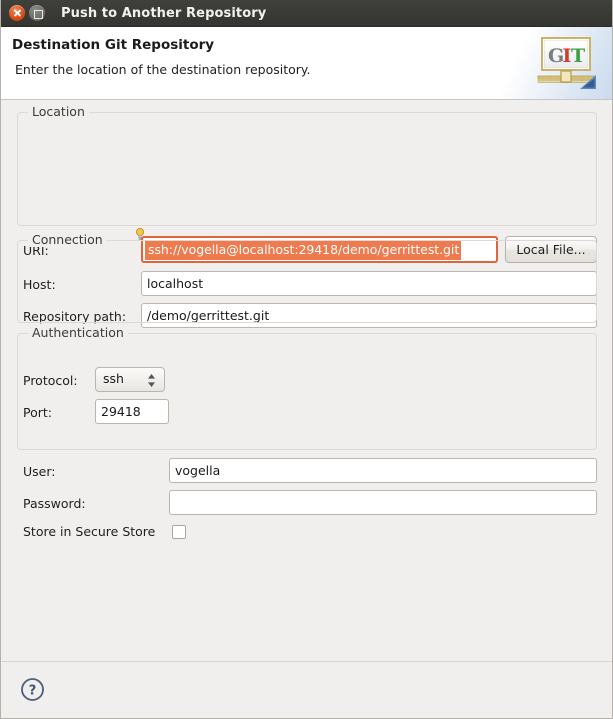  I want to click on page-title: Destination Git Repository, so click(113, 45).